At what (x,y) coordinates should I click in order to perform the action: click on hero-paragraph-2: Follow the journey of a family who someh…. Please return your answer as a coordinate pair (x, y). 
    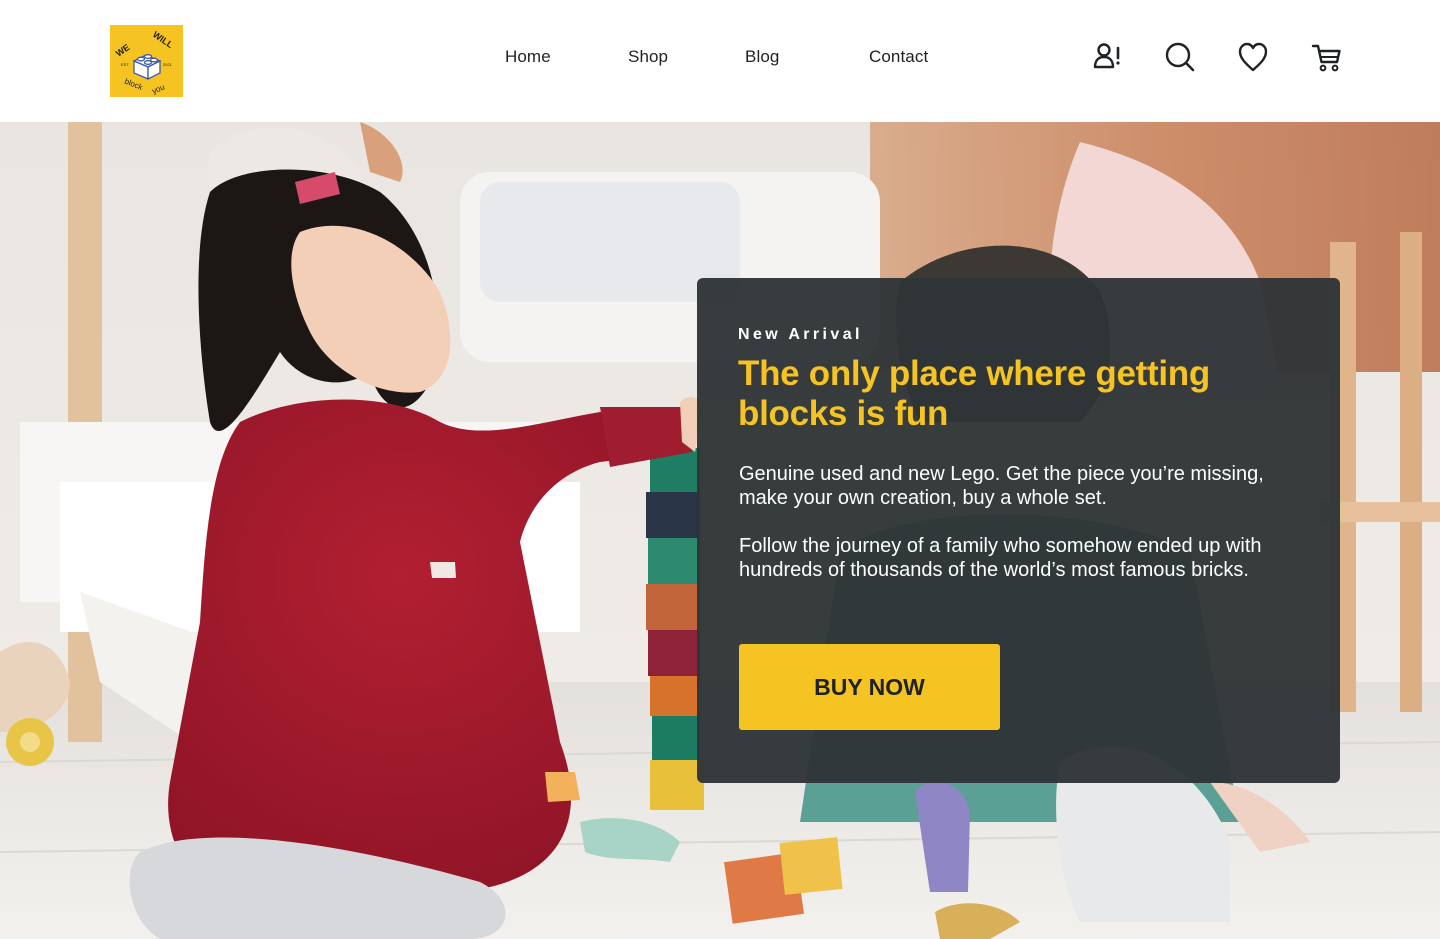
    Looking at the image, I should click on (1000, 558).